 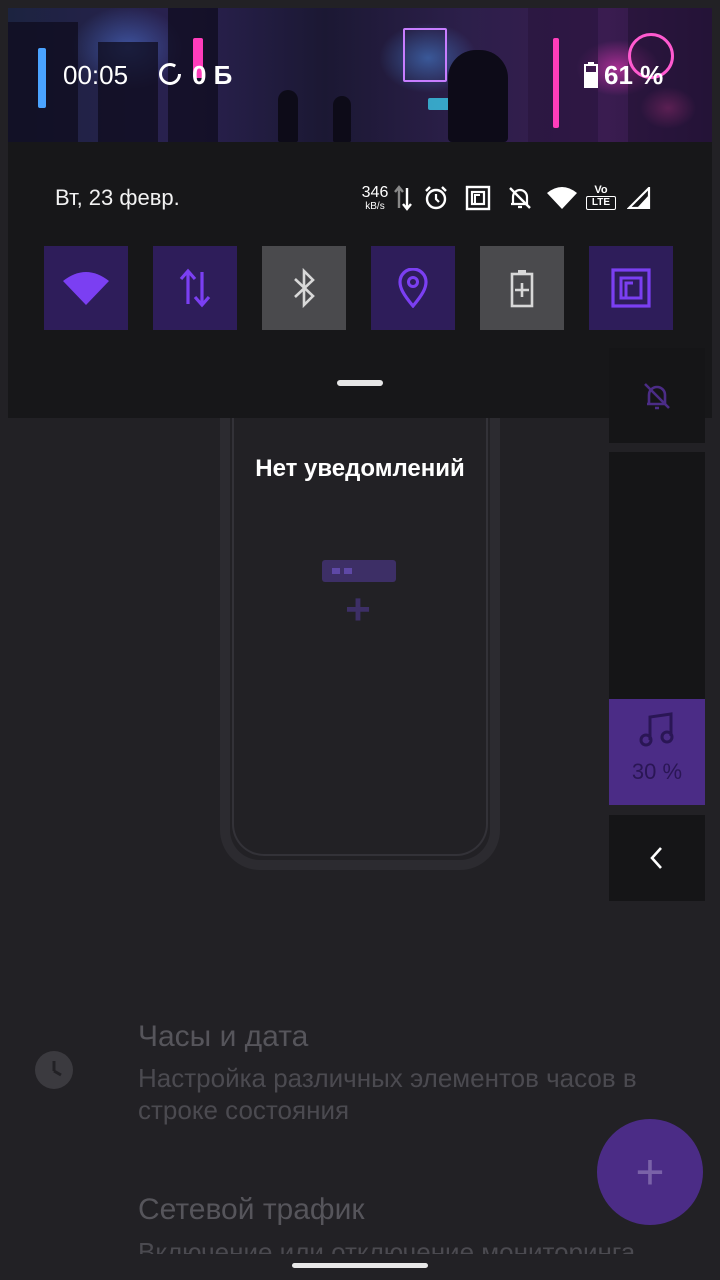 I want to click on qs-tile-bluetooth, so click(x=304, y=288).